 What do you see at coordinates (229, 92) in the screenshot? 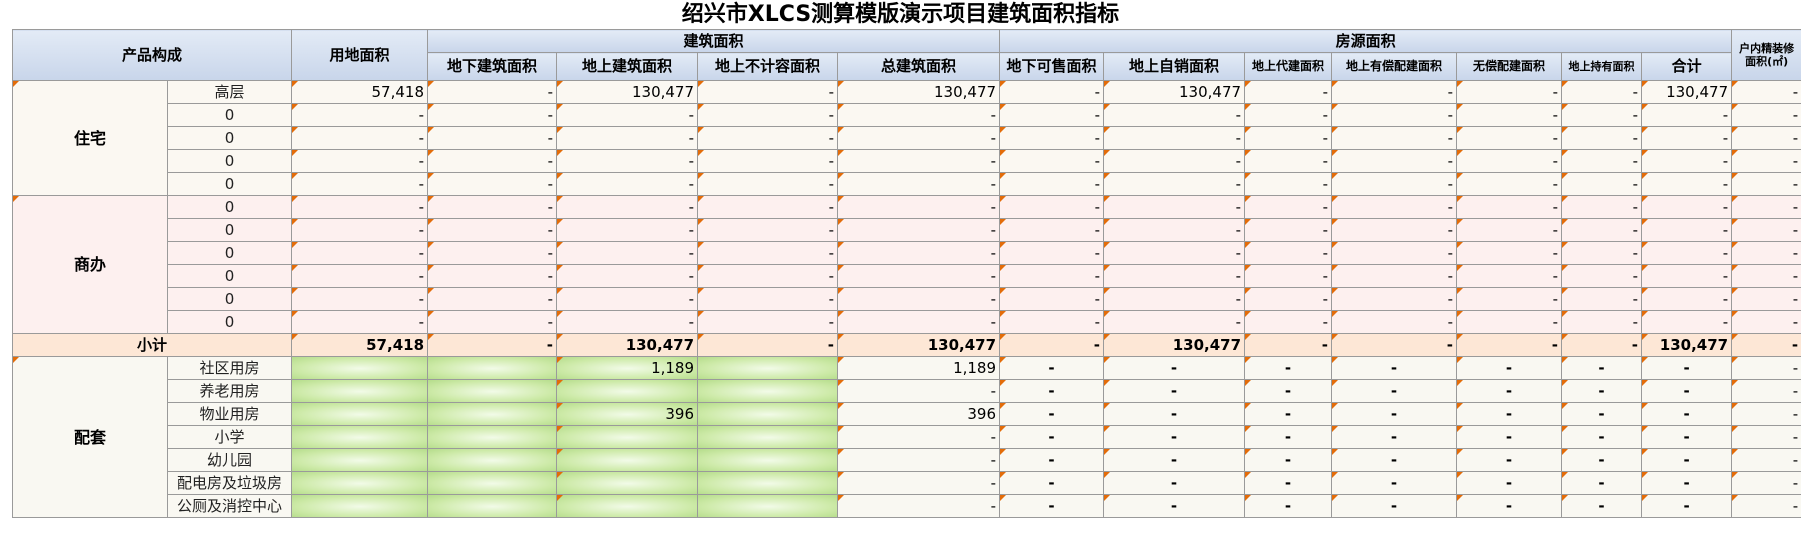
I see `residential-item-name: 高层` at bounding box center [229, 92].